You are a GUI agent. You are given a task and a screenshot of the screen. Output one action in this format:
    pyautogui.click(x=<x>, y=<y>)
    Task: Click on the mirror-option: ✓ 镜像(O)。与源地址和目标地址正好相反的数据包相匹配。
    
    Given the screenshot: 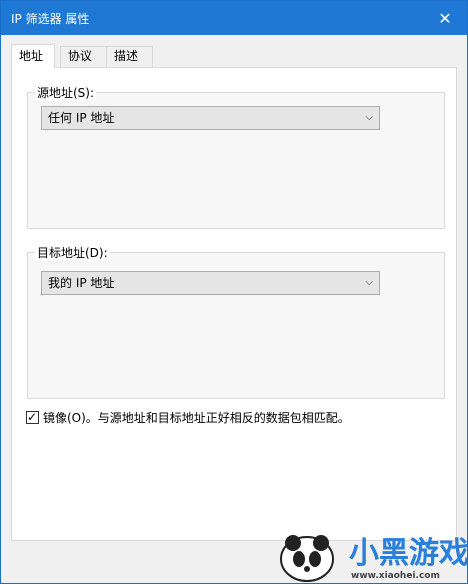 What is the action you would take?
    pyautogui.click(x=188, y=417)
    